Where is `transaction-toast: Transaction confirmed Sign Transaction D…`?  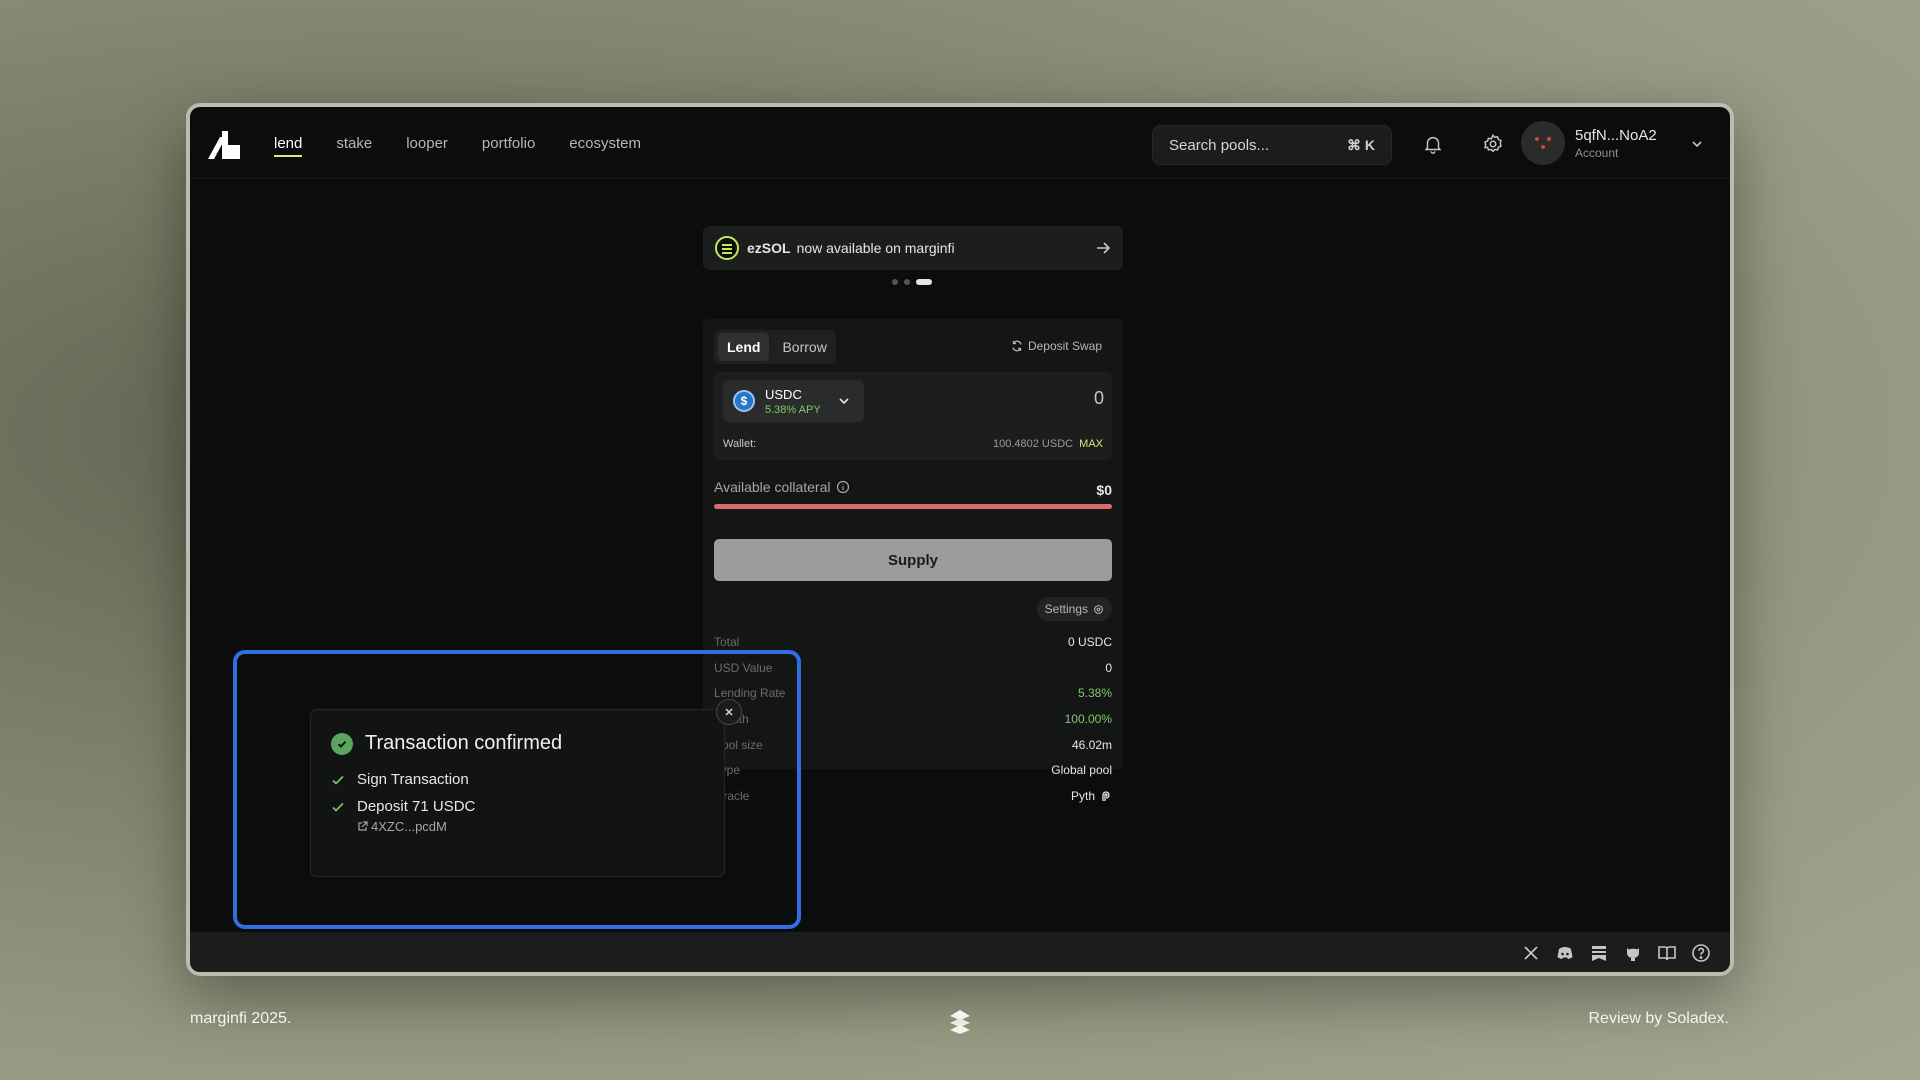
transaction-toast: Transaction confirmed Sign Transaction D… is located at coordinates (517, 793).